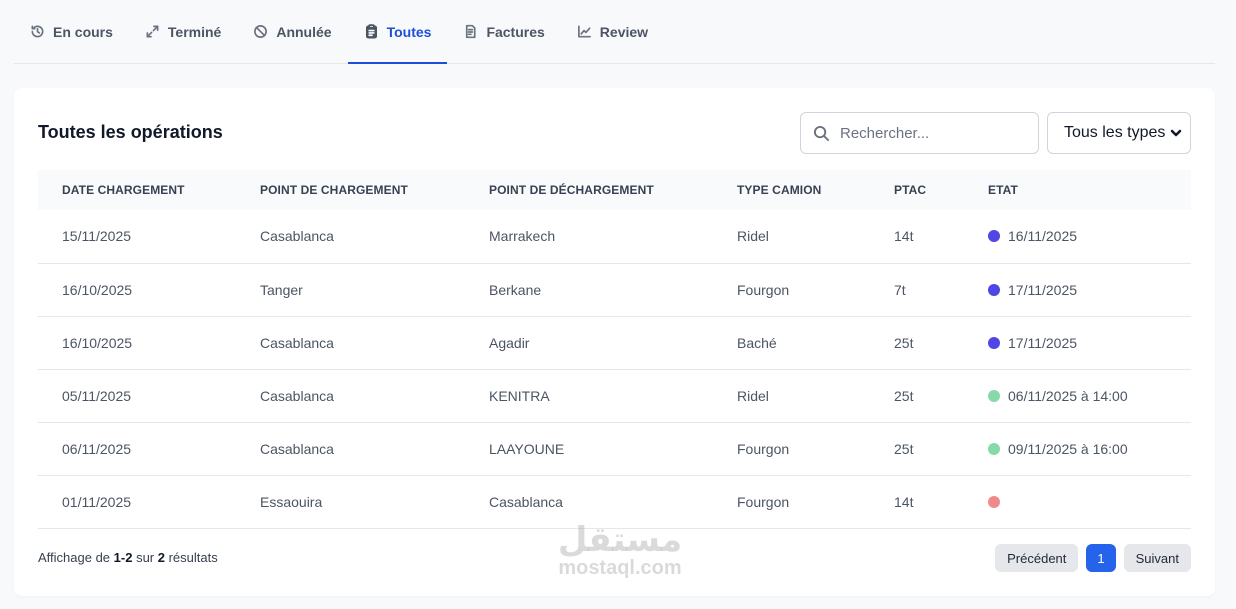  Describe the element at coordinates (1068, 395) in the screenshot. I see `status-text: 06/11/2025 à 14:00` at that location.